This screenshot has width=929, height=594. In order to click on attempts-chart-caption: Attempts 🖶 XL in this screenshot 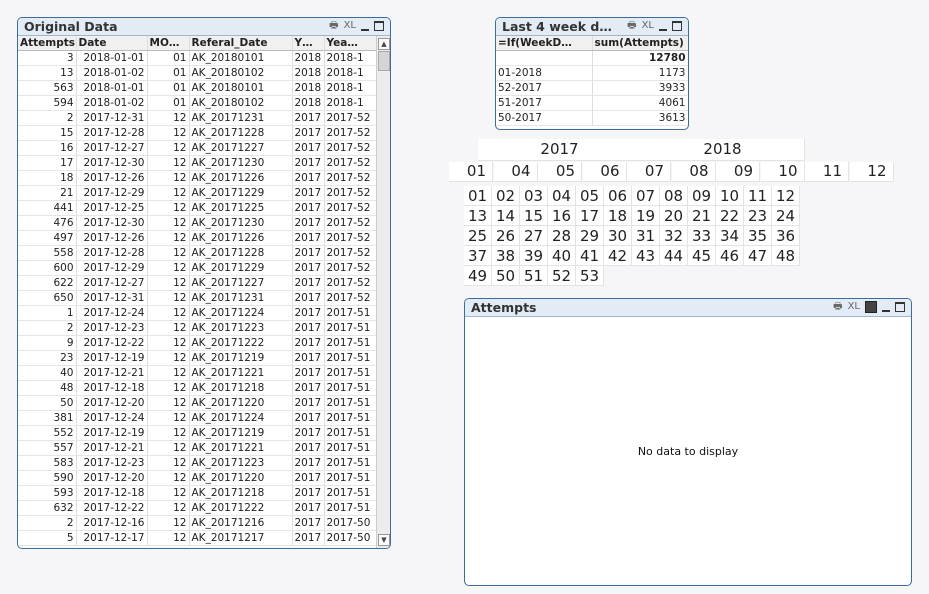, I will do `click(688, 308)`.